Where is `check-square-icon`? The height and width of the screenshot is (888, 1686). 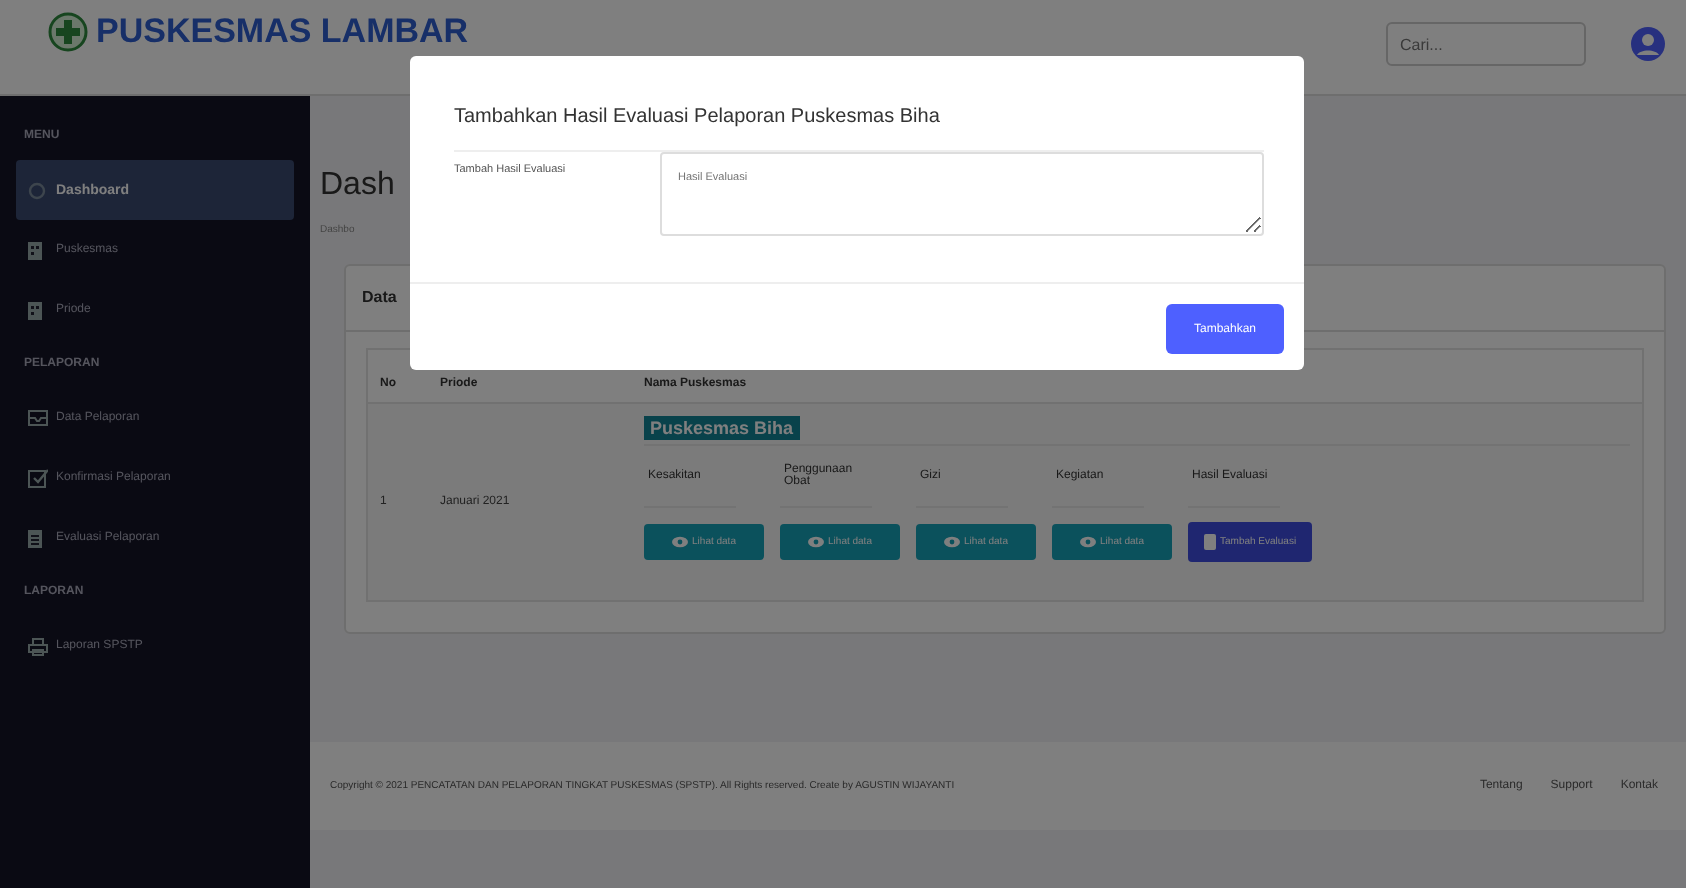
check-square-icon is located at coordinates (38, 478).